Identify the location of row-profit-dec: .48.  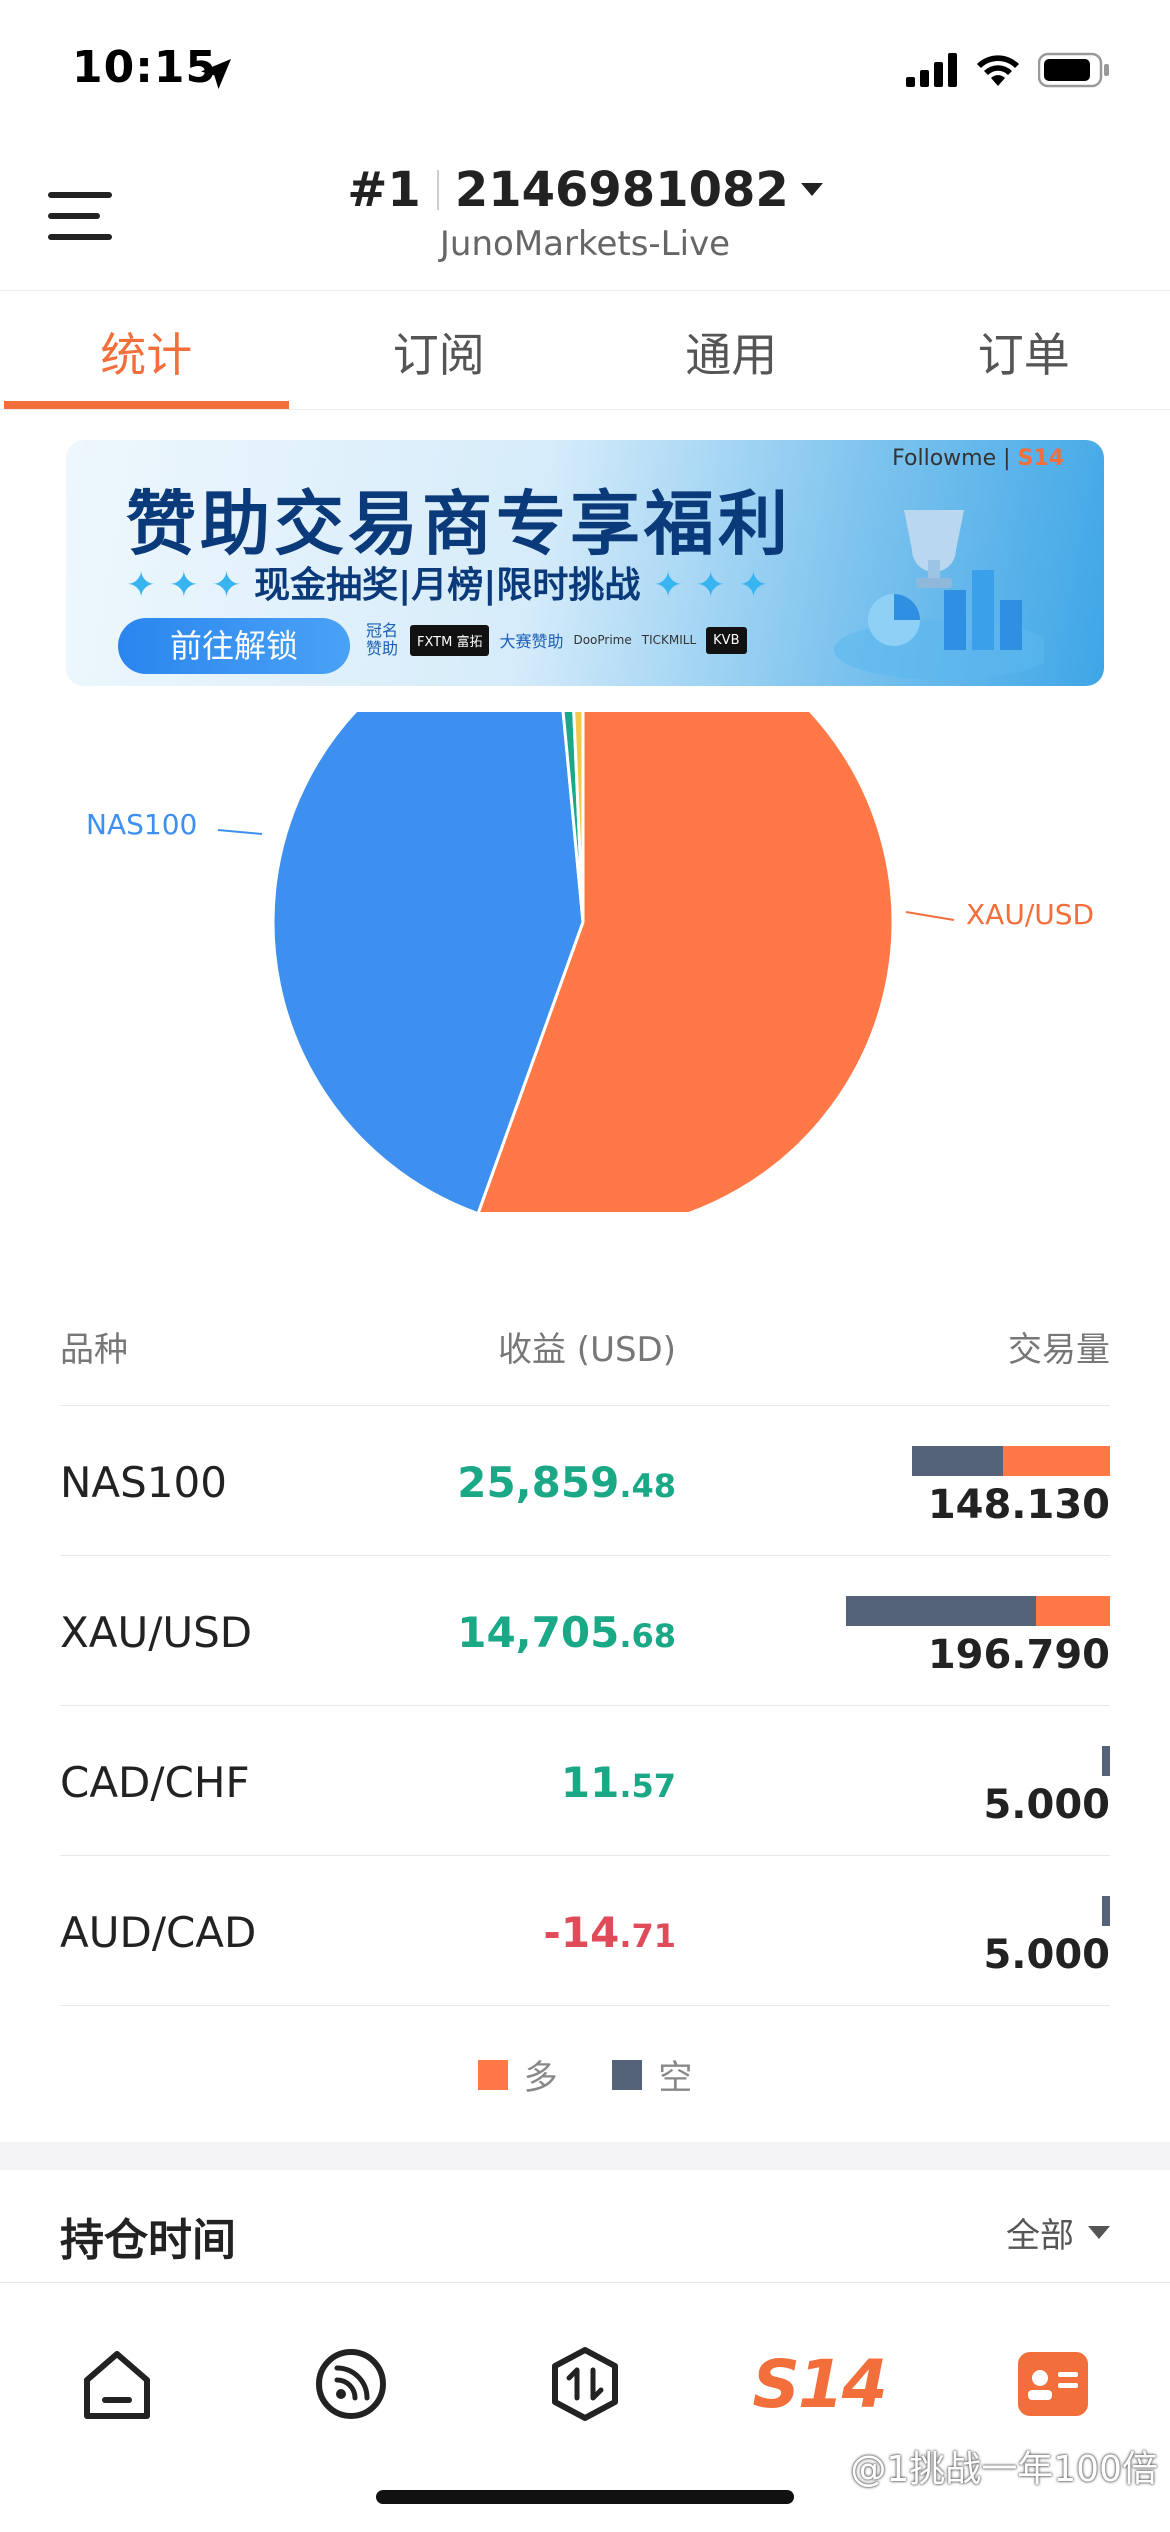
(647, 1486).